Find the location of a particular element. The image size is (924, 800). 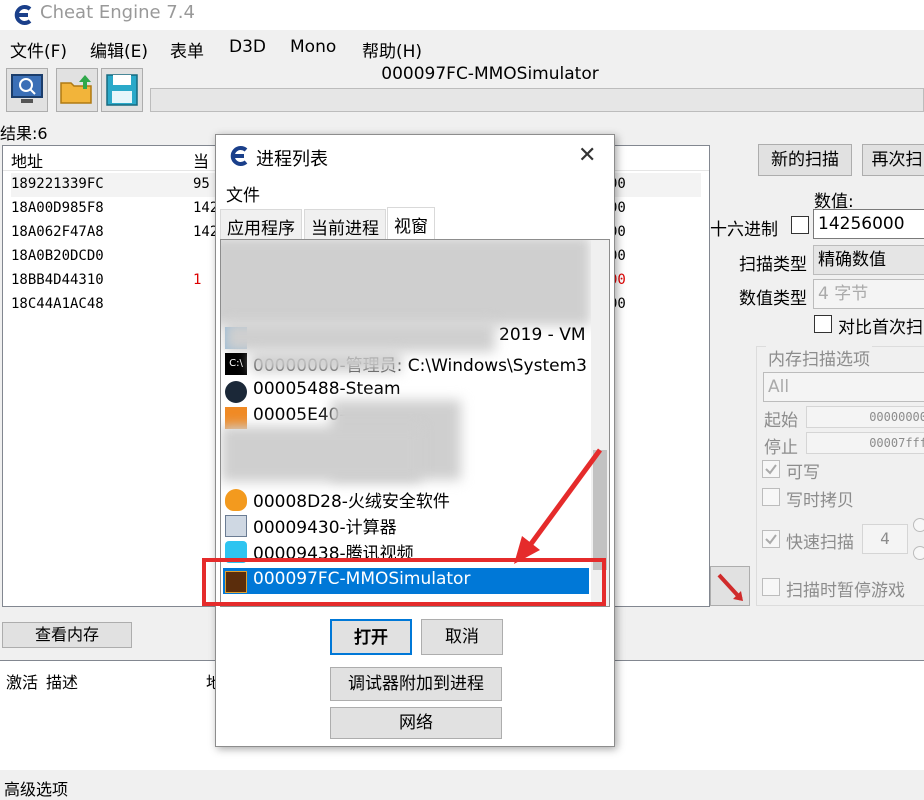

copy-on-write-checkbox is located at coordinates (771, 497).